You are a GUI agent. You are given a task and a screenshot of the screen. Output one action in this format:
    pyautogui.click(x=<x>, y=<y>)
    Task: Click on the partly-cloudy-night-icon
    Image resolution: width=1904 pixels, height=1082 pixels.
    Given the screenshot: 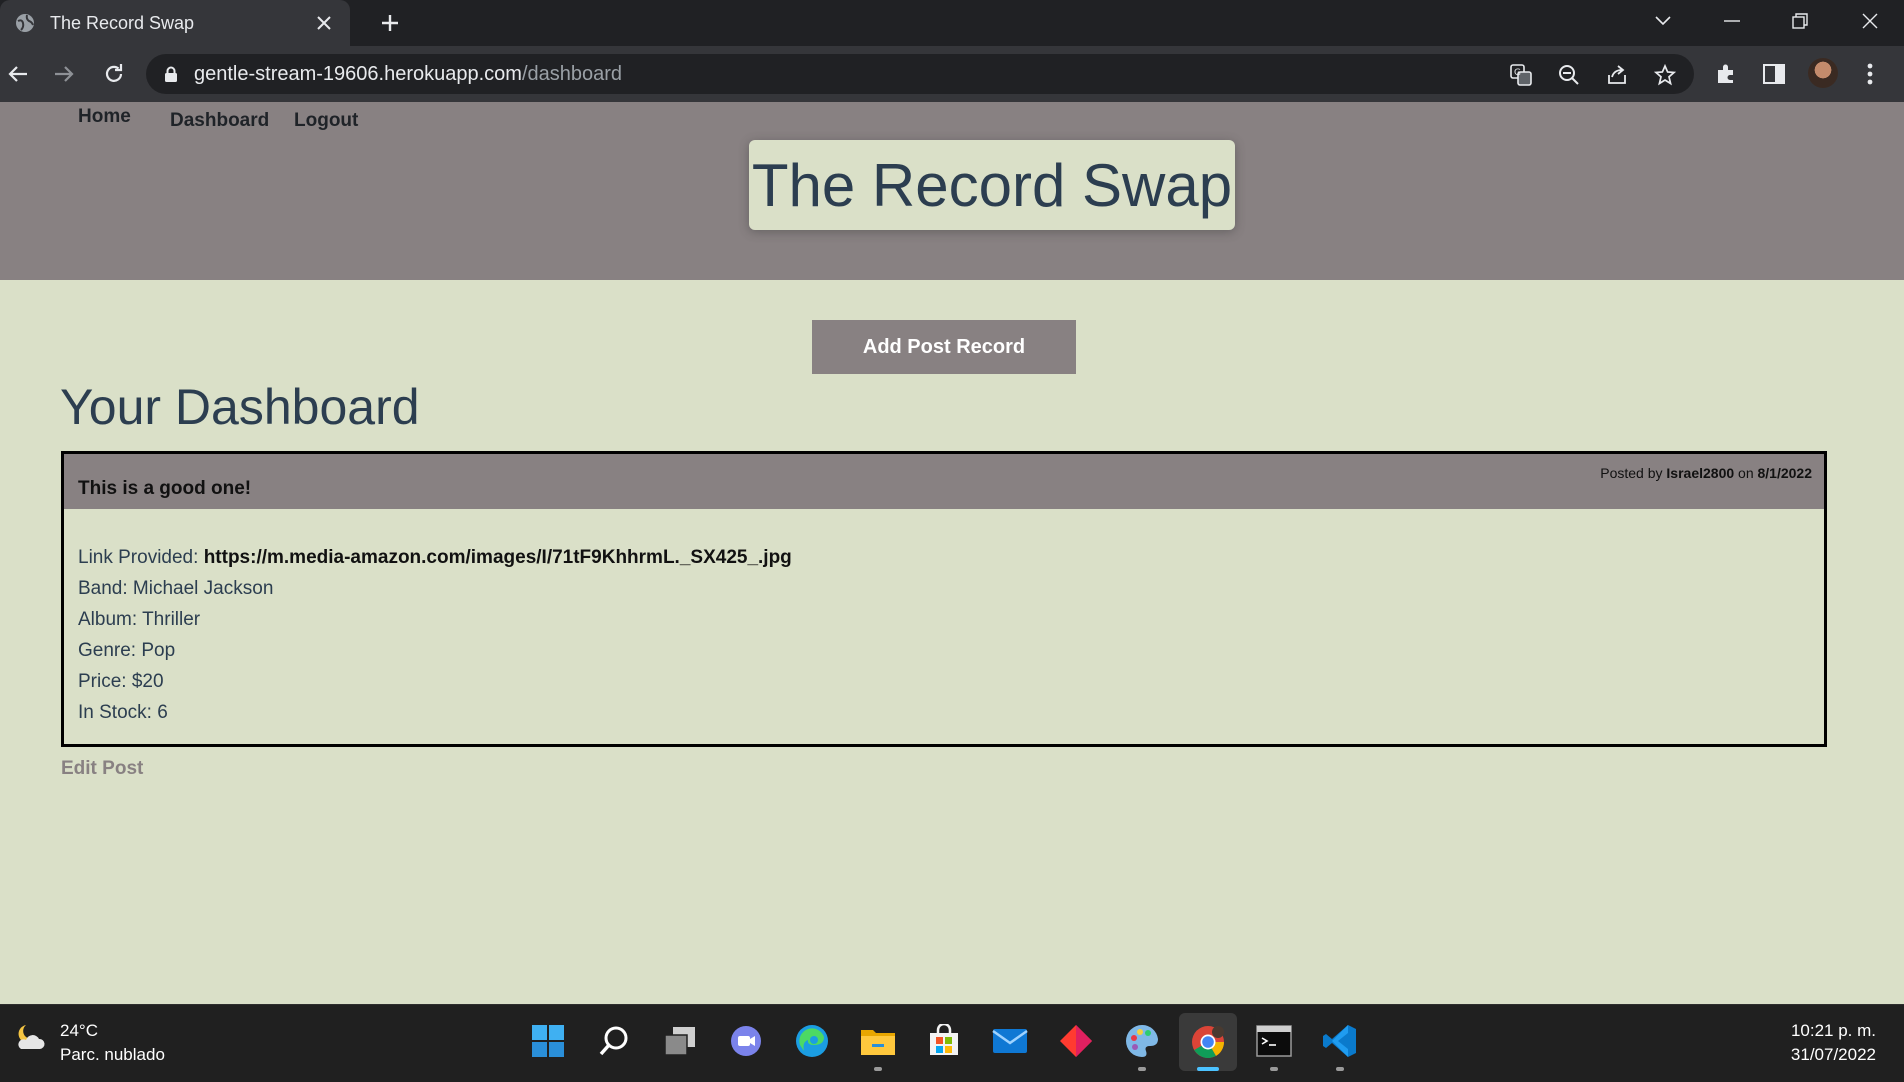 What is the action you would take?
    pyautogui.click(x=30, y=1037)
    